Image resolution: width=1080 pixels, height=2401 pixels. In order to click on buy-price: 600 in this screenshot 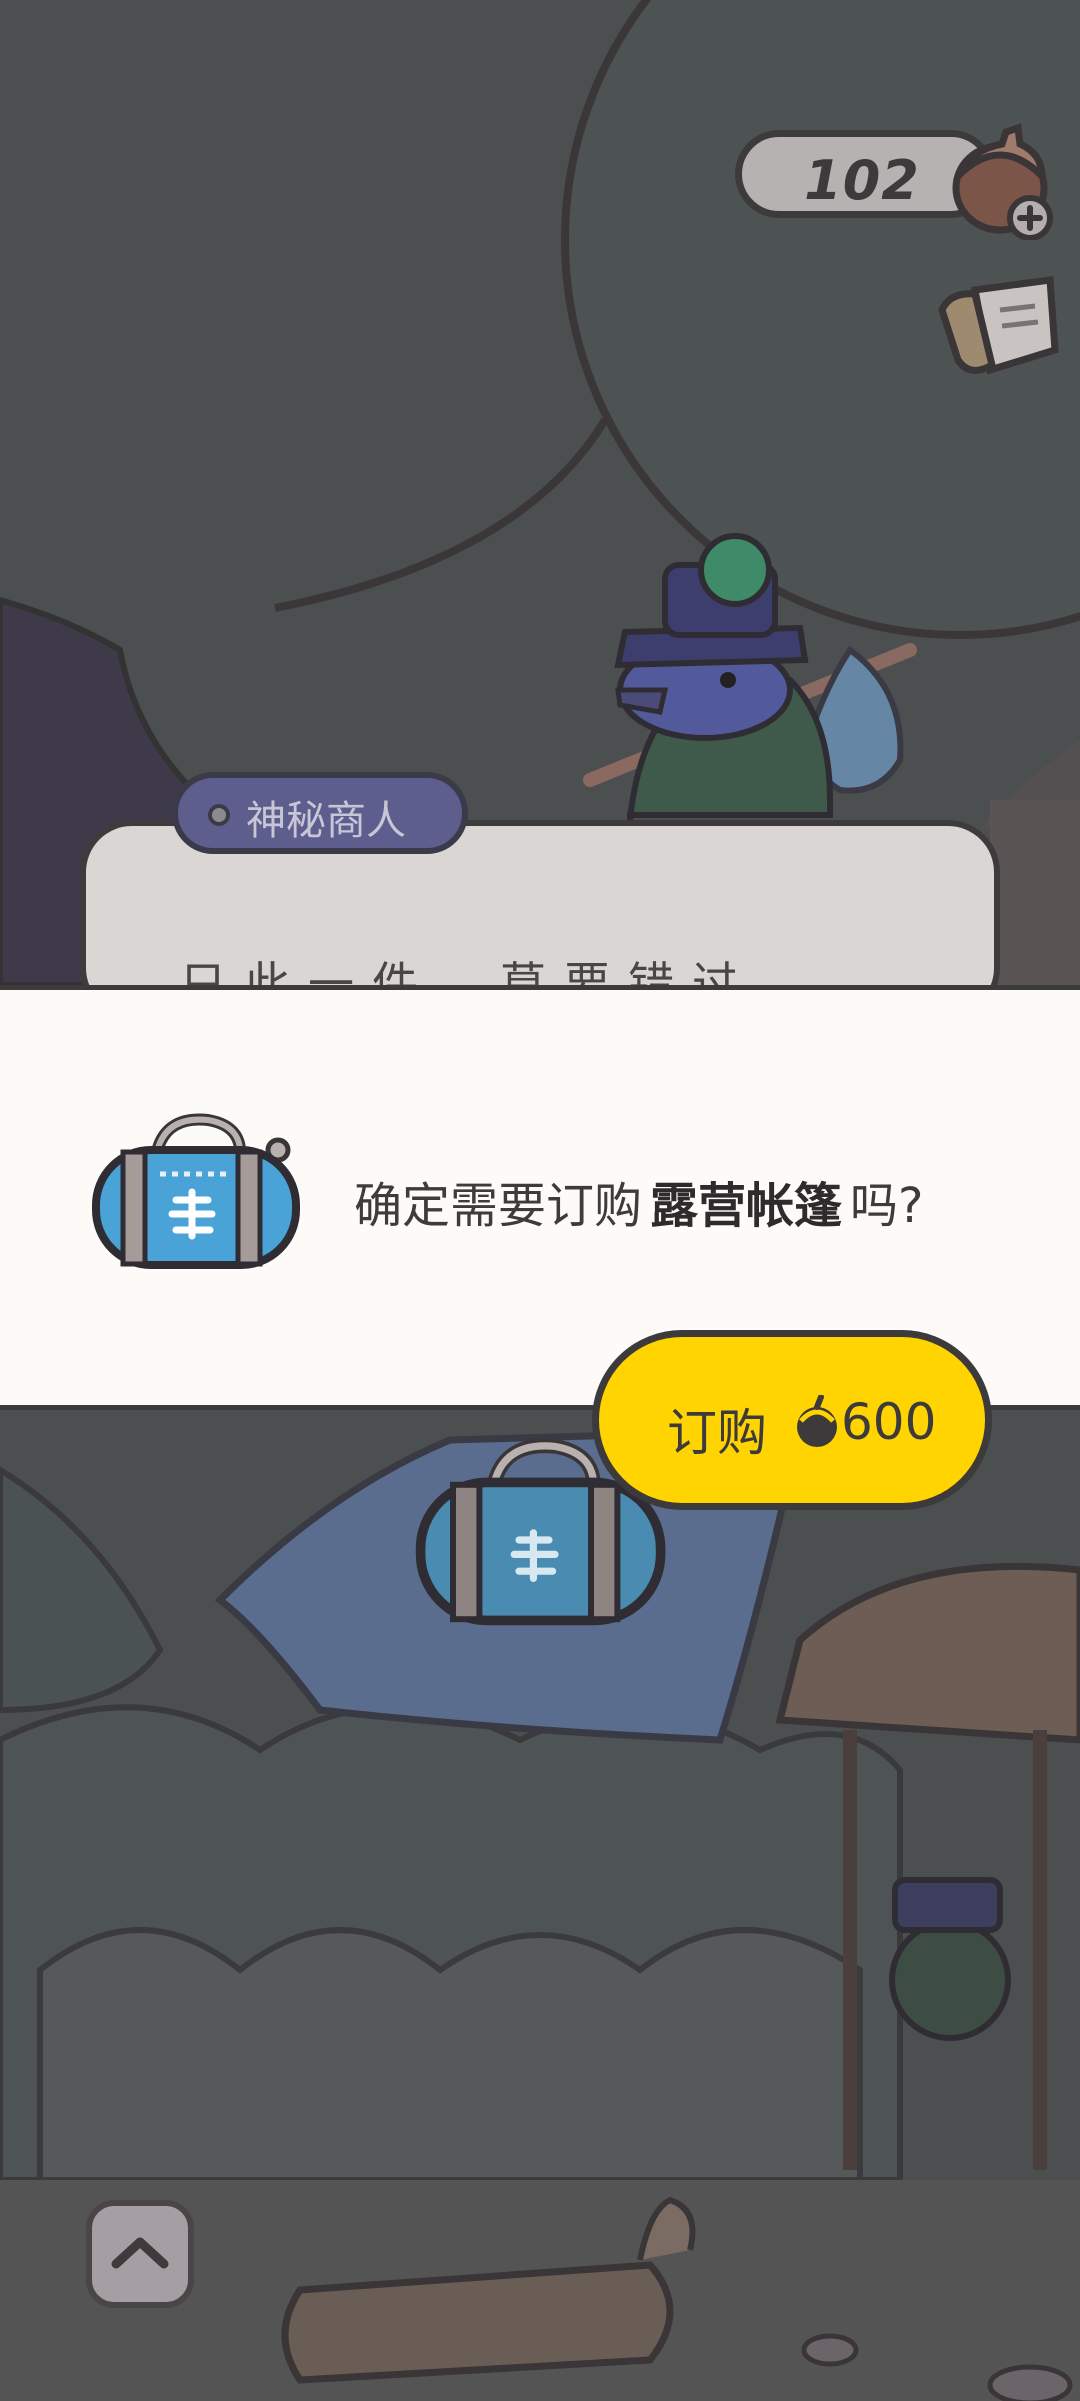, I will do `click(889, 1422)`.